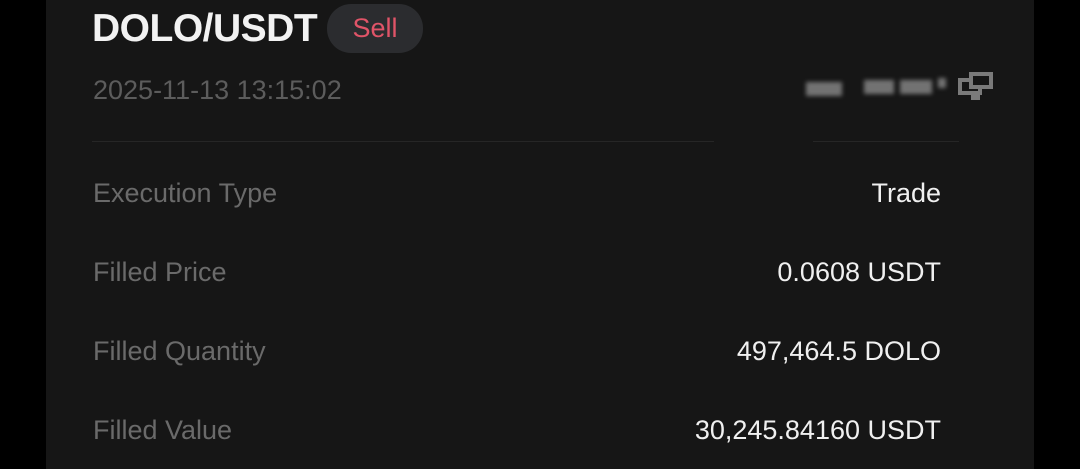 The height and width of the screenshot is (469, 1080). I want to click on filled-value-value: 30,245.84160 USDT, so click(817, 430).